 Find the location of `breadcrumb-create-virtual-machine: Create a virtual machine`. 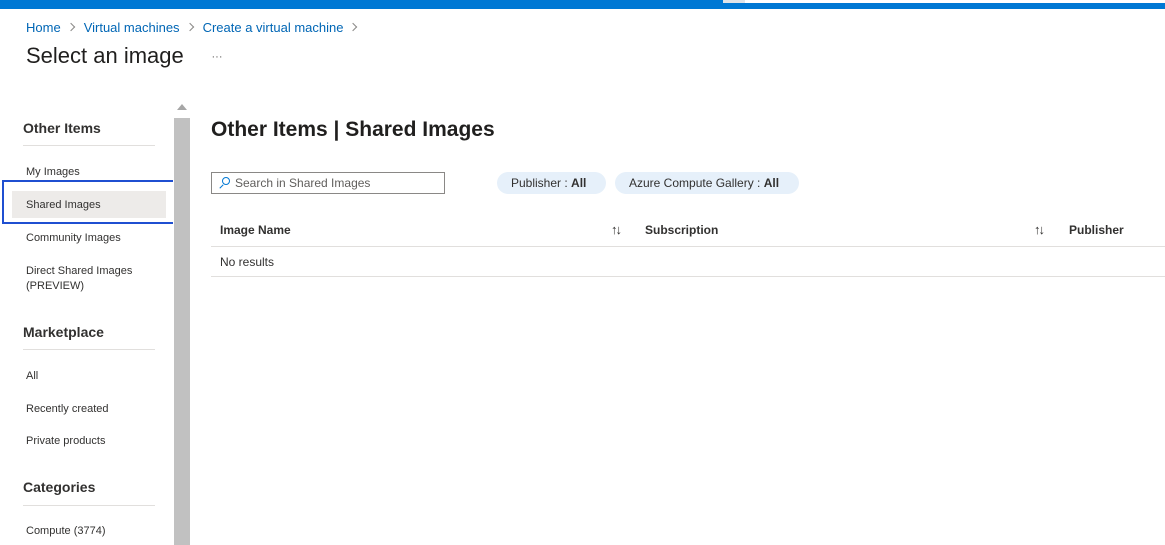

breadcrumb-create-virtual-machine: Create a virtual machine is located at coordinates (273, 27).